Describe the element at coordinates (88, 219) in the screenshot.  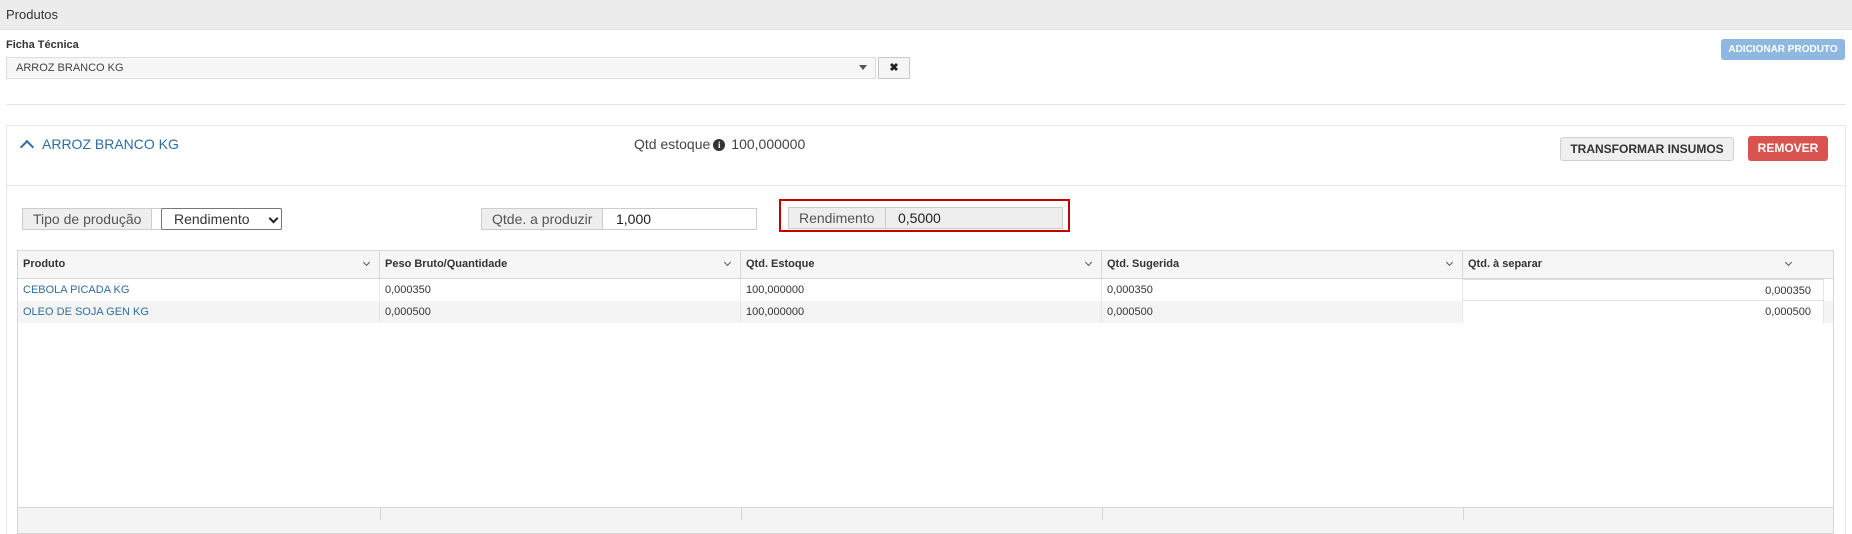
I see `production-type-label: Tipo de produção` at that location.